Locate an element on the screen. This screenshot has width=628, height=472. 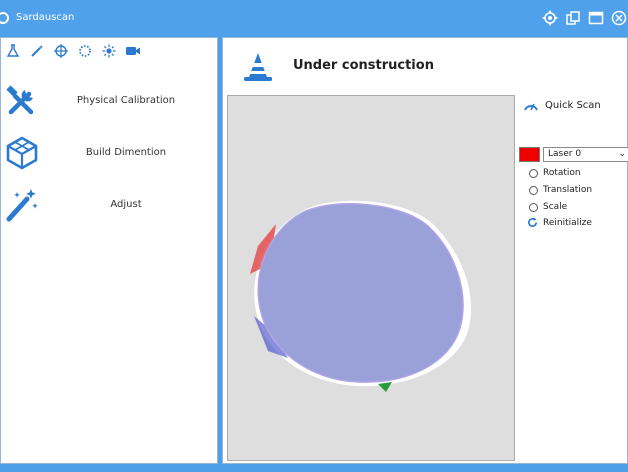
toolbar is located at coordinates (73, 51).